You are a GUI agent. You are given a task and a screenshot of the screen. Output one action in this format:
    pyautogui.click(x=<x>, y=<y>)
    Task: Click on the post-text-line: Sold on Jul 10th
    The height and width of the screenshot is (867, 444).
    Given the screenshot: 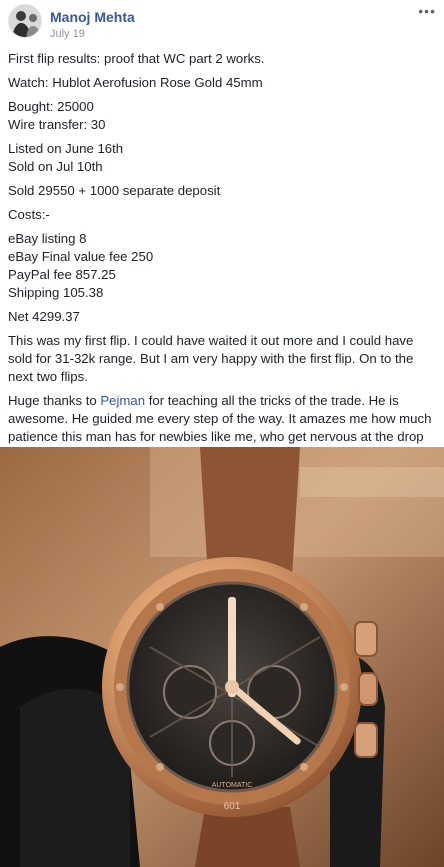 What is the action you would take?
    pyautogui.click(x=55, y=166)
    